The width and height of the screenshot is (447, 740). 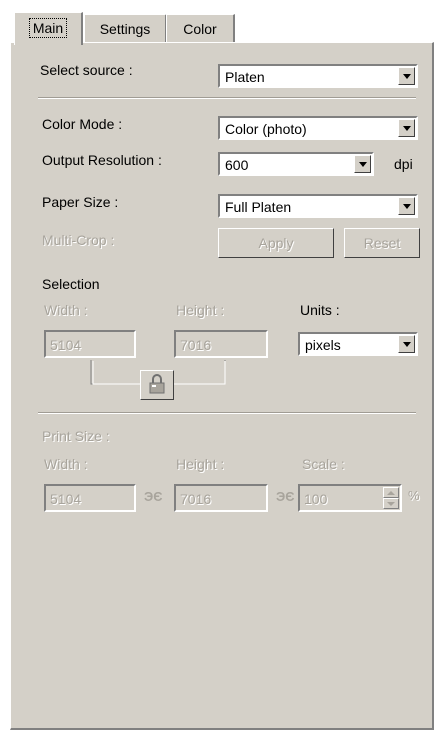 I want to click on tab-settings-label: Settings, so click(x=125, y=29).